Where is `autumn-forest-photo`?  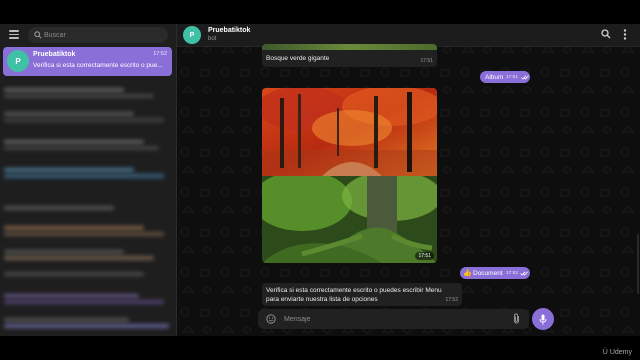
autumn-forest-photo is located at coordinates (349, 132).